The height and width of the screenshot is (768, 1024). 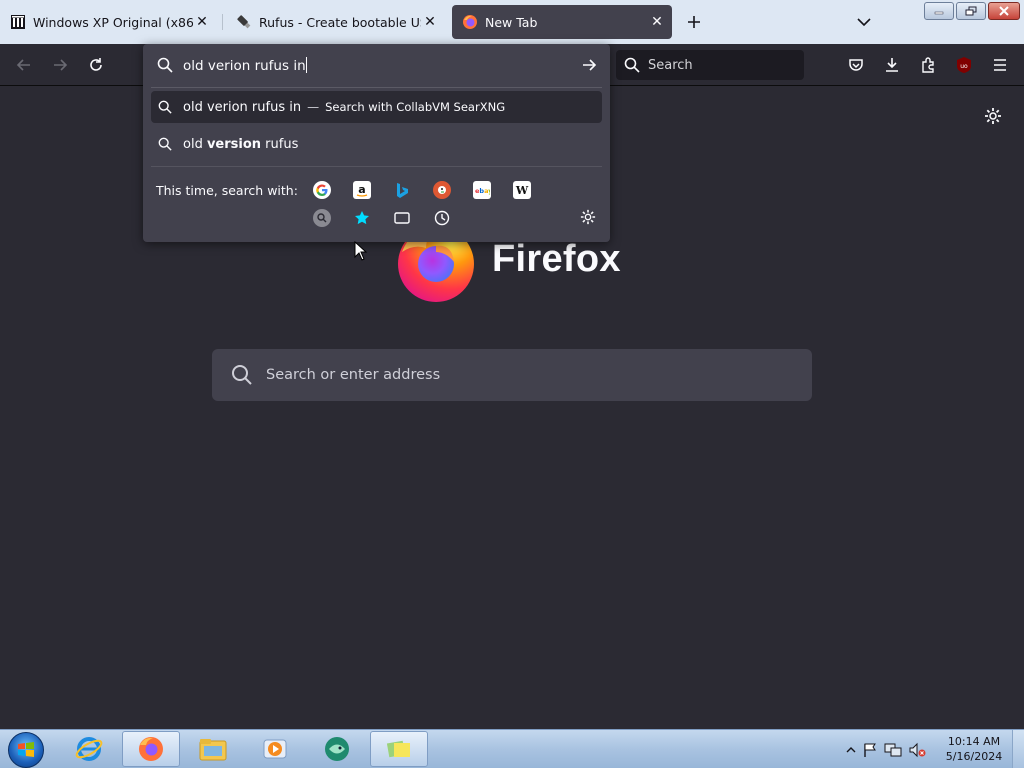 I want to click on tab-title: Rufus - Create bootable USB dri, so click(x=340, y=22).